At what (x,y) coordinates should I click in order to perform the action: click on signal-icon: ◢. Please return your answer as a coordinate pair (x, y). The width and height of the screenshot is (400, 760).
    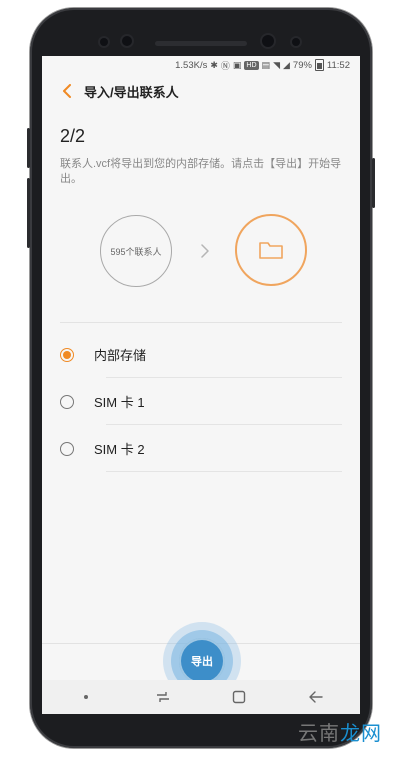
    Looking at the image, I should click on (286, 64).